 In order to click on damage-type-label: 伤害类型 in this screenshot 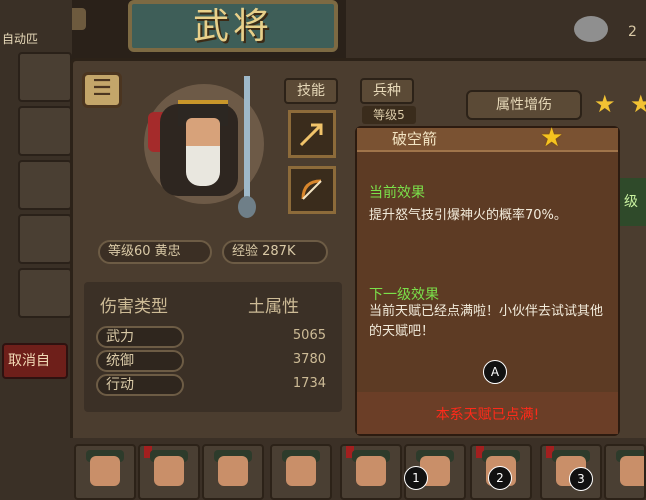, I will do `click(134, 307)`.